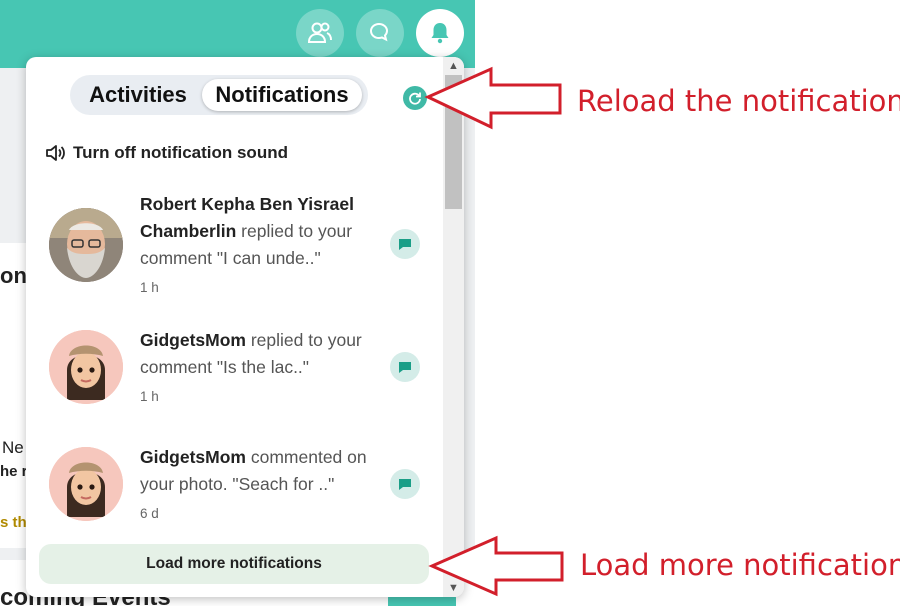 The width and height of the screenshot is (900, 606). I want to click on load-more-arrow-icon, so click(496, 566).